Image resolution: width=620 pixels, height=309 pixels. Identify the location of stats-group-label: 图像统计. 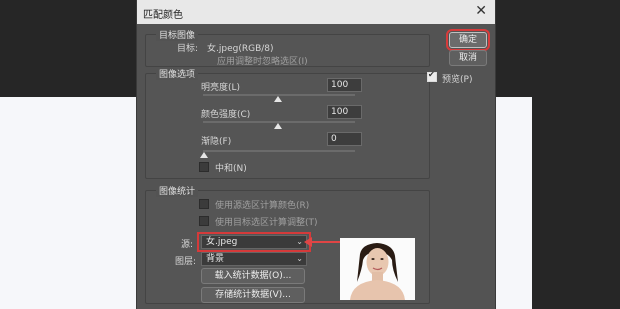
(177, 190).